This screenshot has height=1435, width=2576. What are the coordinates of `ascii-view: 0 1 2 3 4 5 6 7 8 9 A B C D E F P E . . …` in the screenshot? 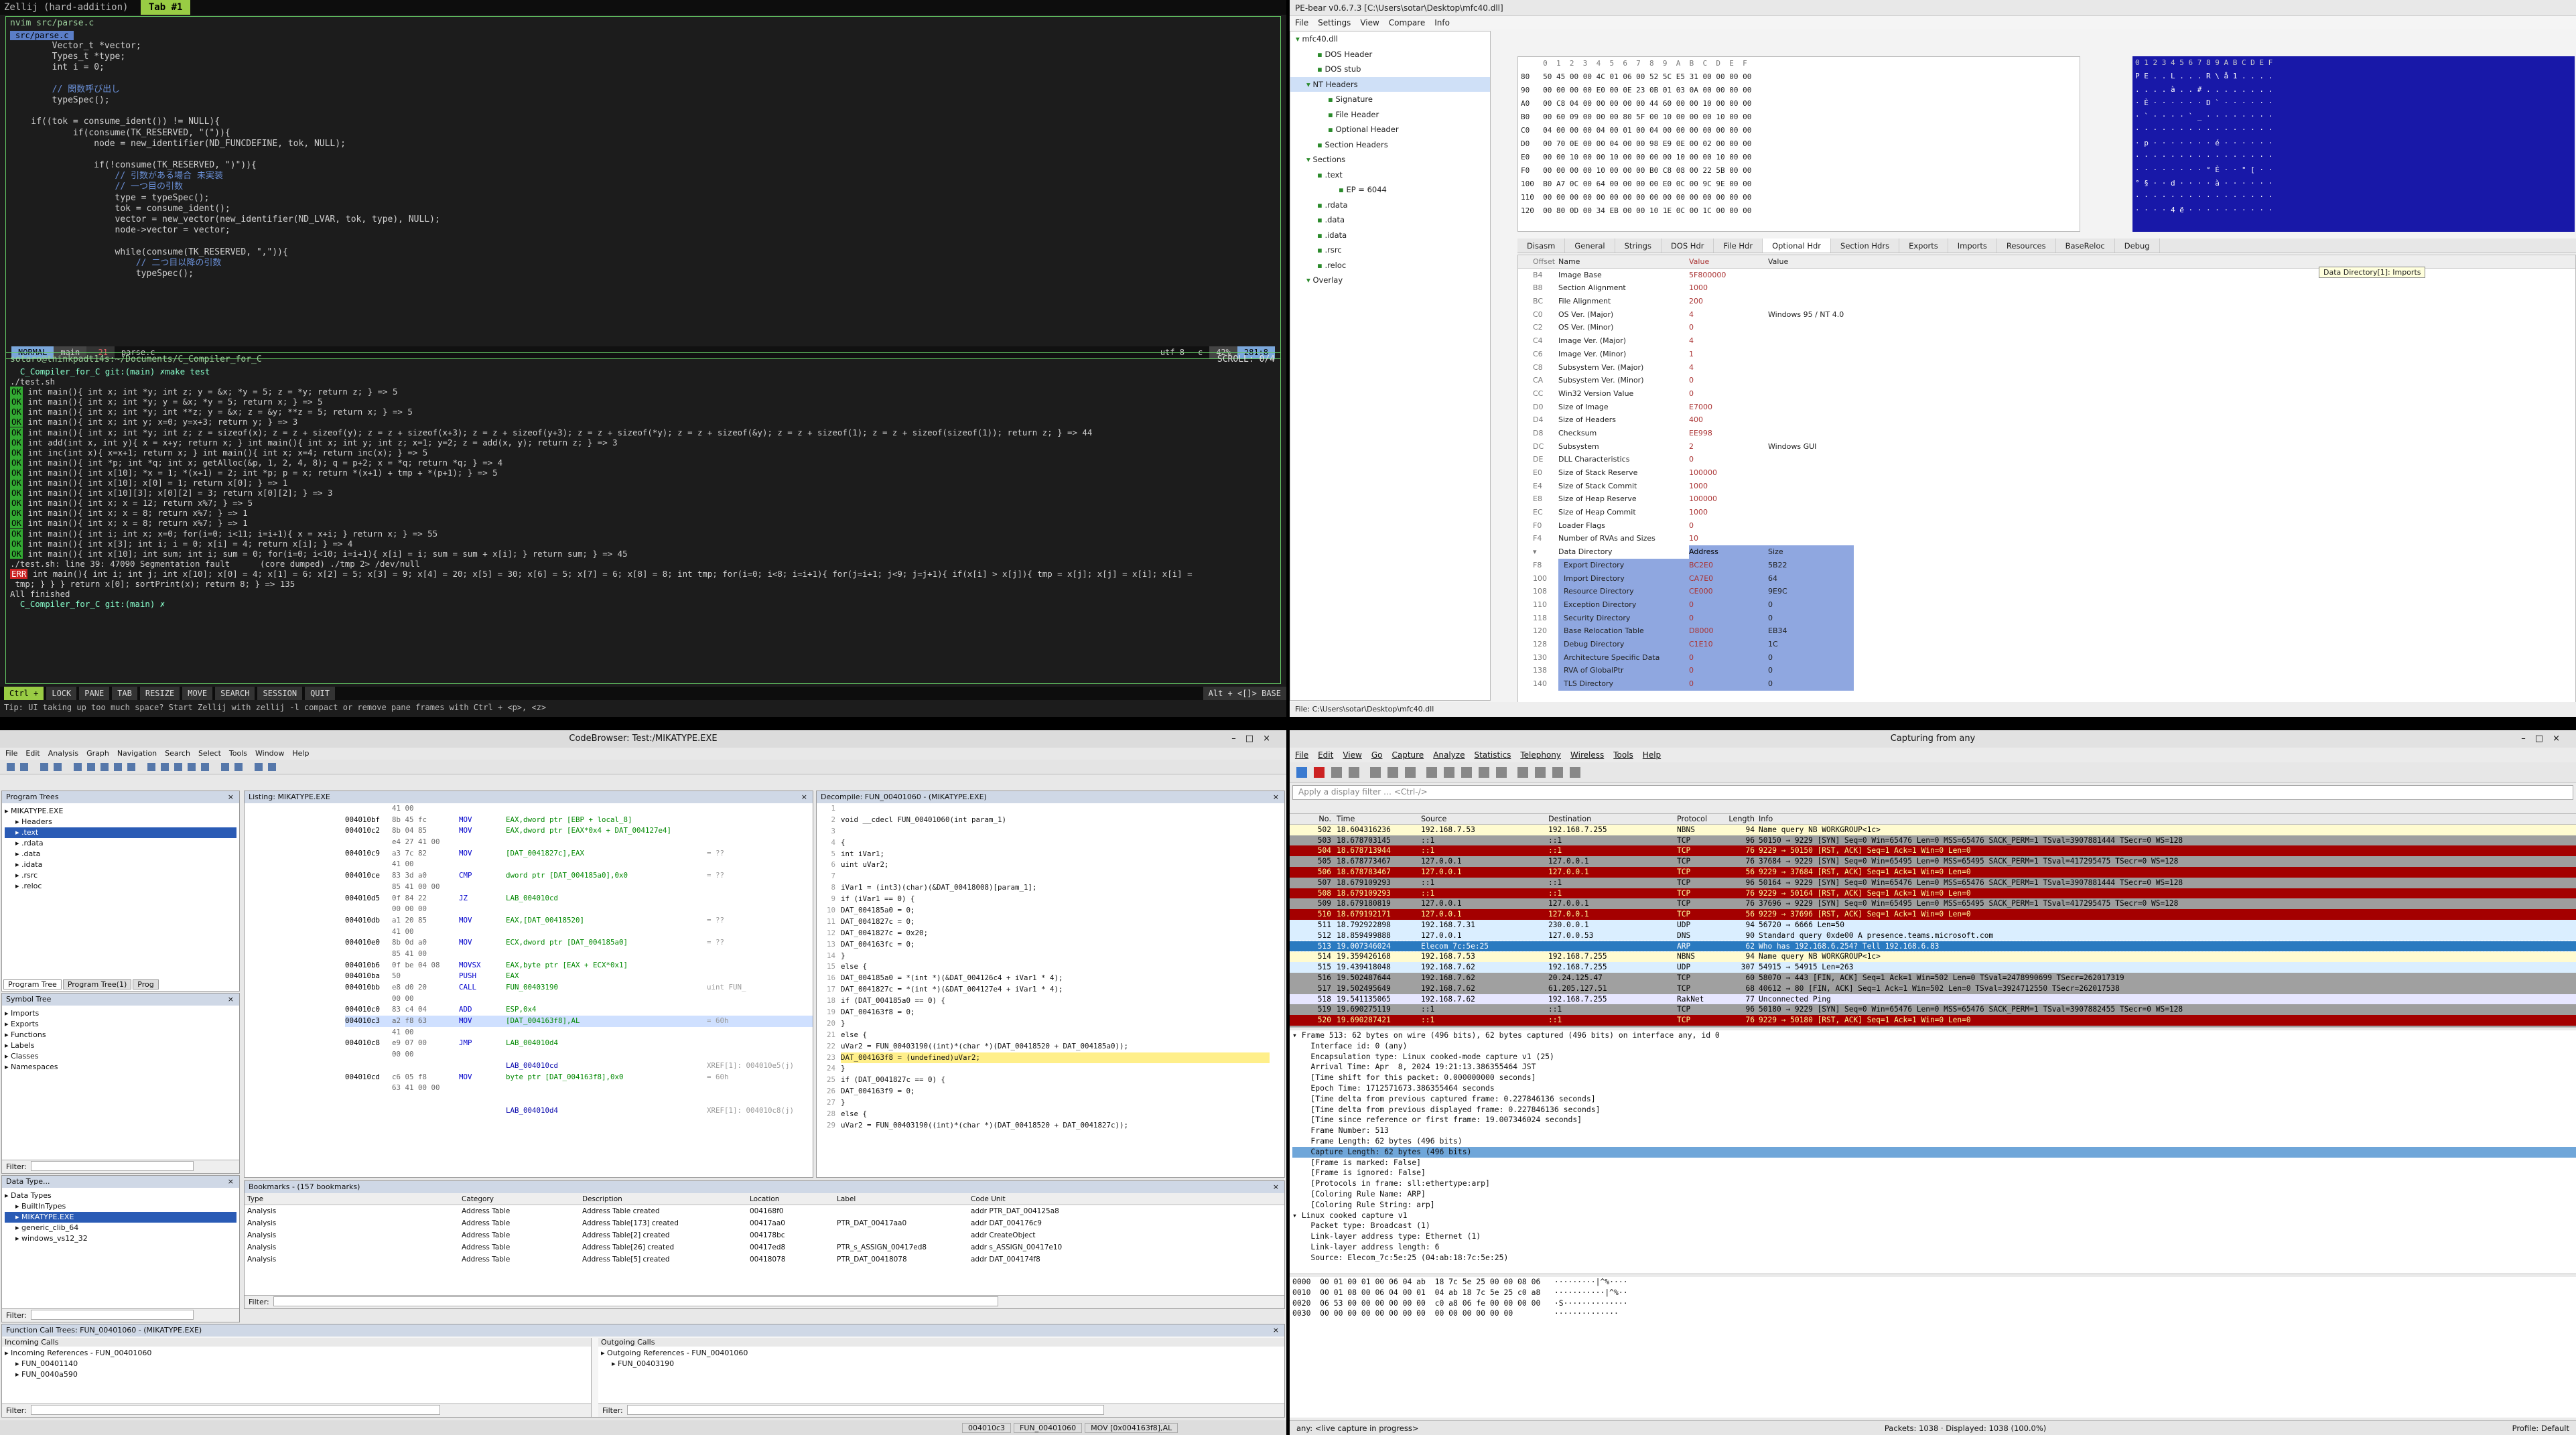 It's located at (2353, 144).